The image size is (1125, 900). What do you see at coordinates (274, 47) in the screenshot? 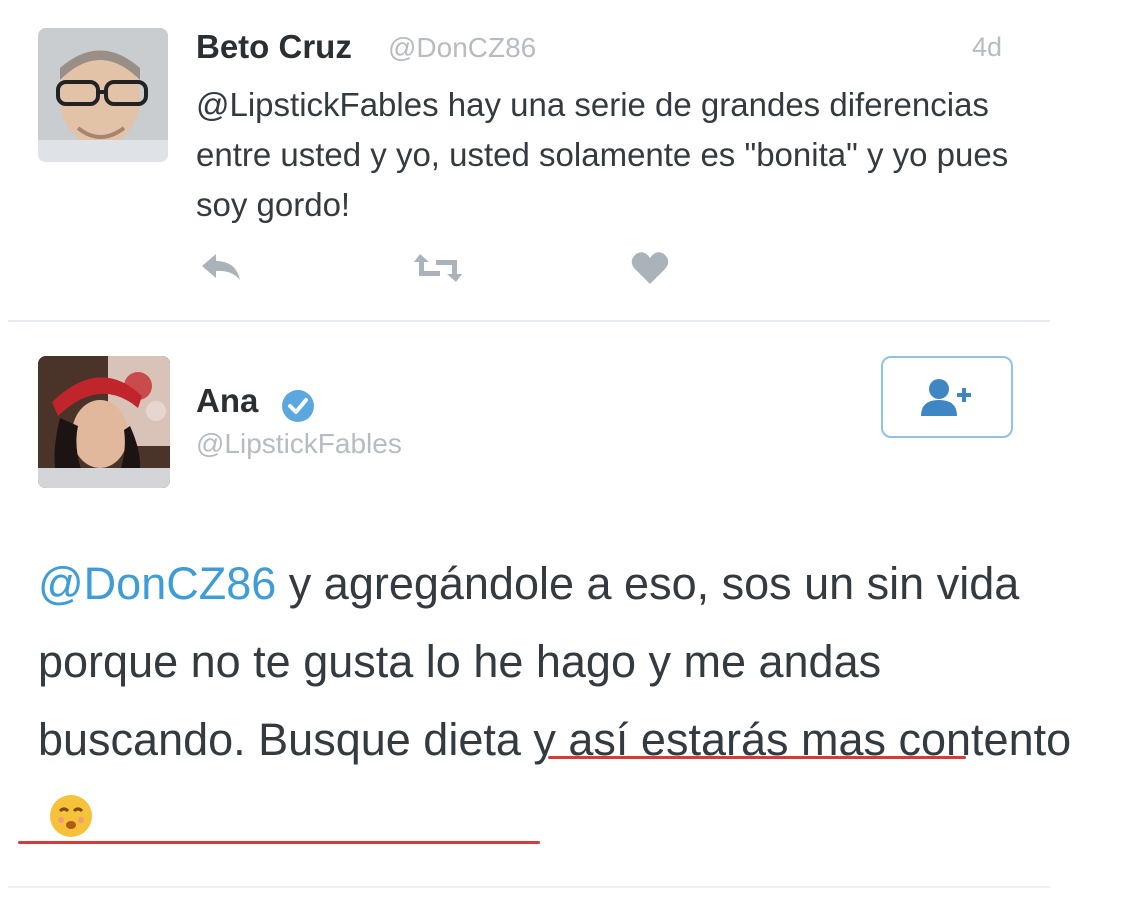
I see `author-name: Beto Cruz` at bounding box center [274, 47].